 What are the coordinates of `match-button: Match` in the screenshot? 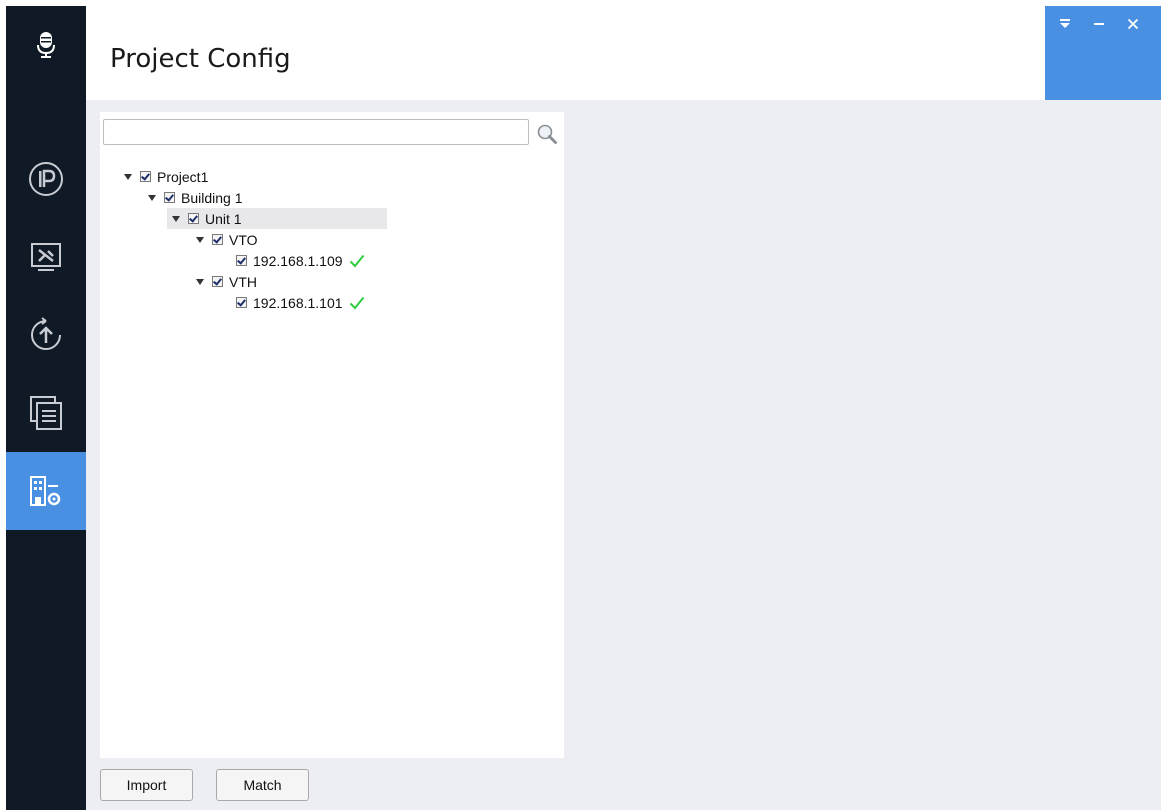 It's located at (262, 785).